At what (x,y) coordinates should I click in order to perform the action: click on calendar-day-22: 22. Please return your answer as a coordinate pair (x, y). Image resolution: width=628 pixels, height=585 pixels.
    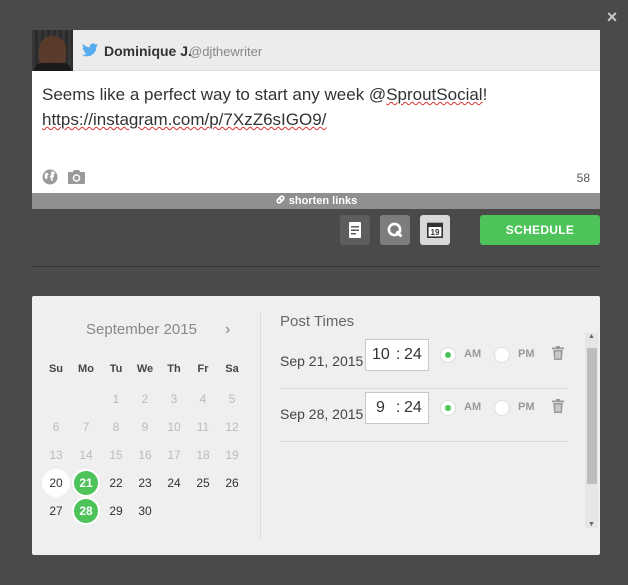
    Looking at the image, I should click on (116, 483).